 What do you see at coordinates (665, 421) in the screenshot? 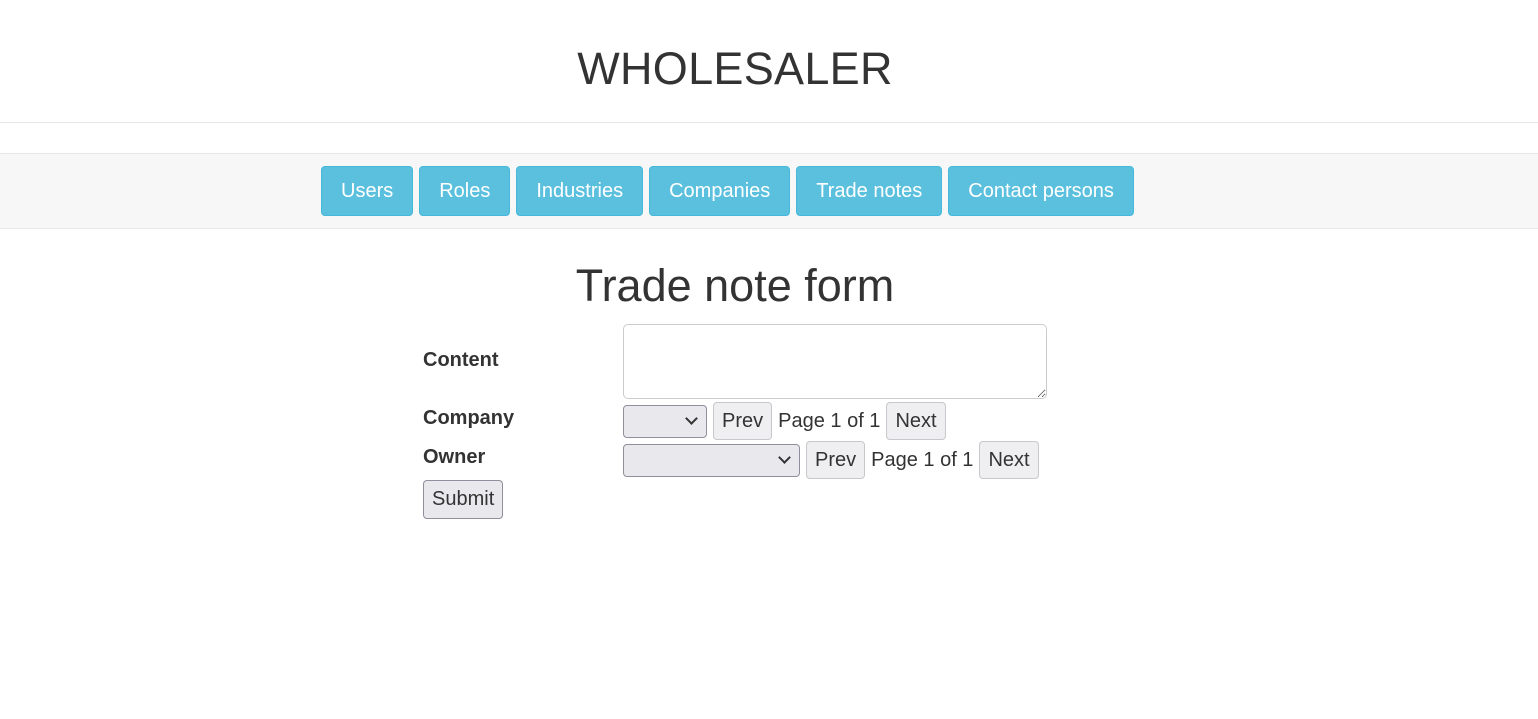
I see `company-select` at bounding box center [665, 421].